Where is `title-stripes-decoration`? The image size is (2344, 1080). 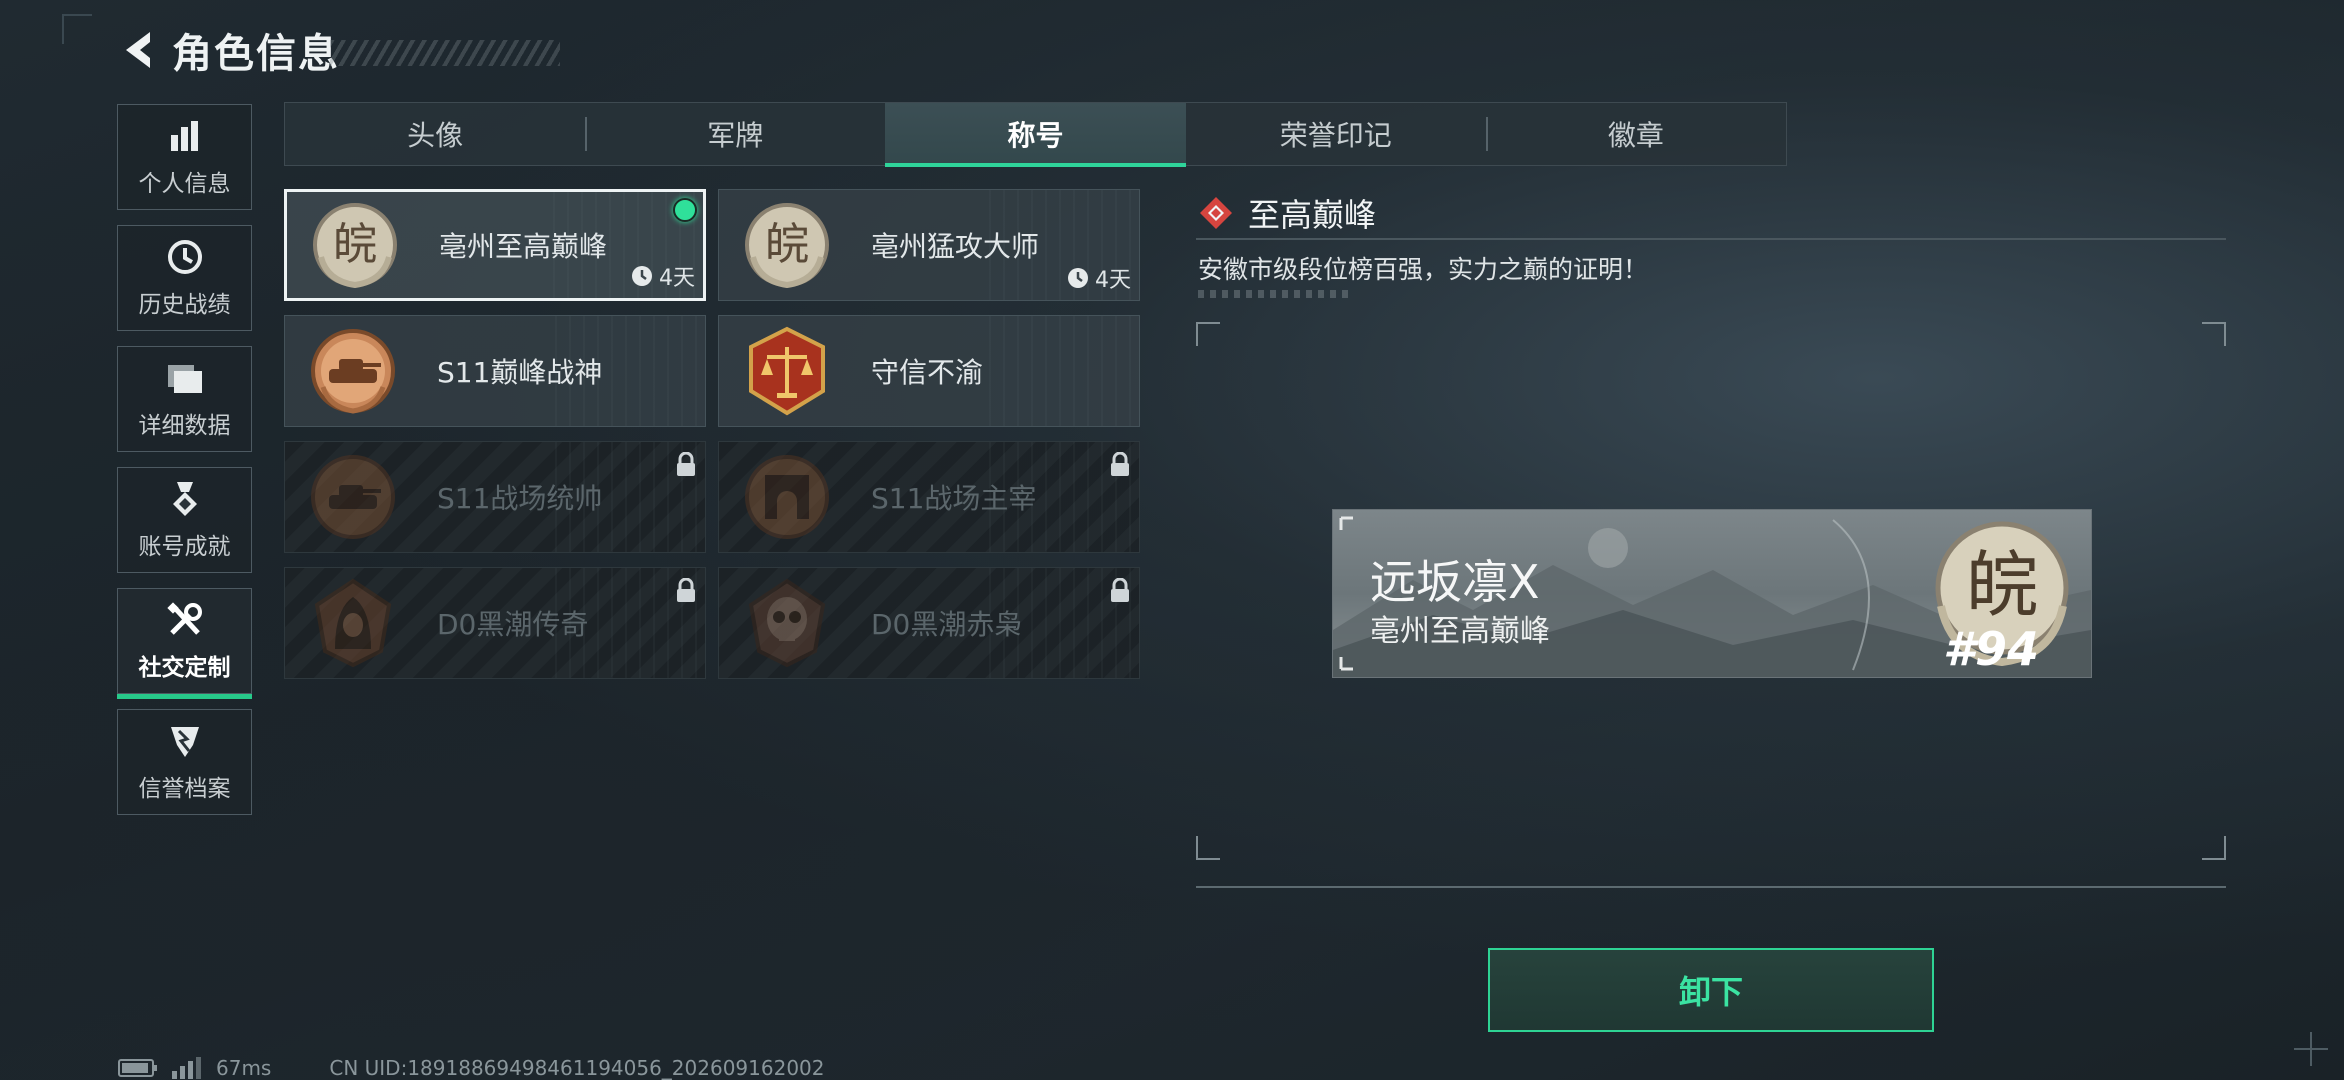
title-stripes-decoration is located at coordinates (445, 53).